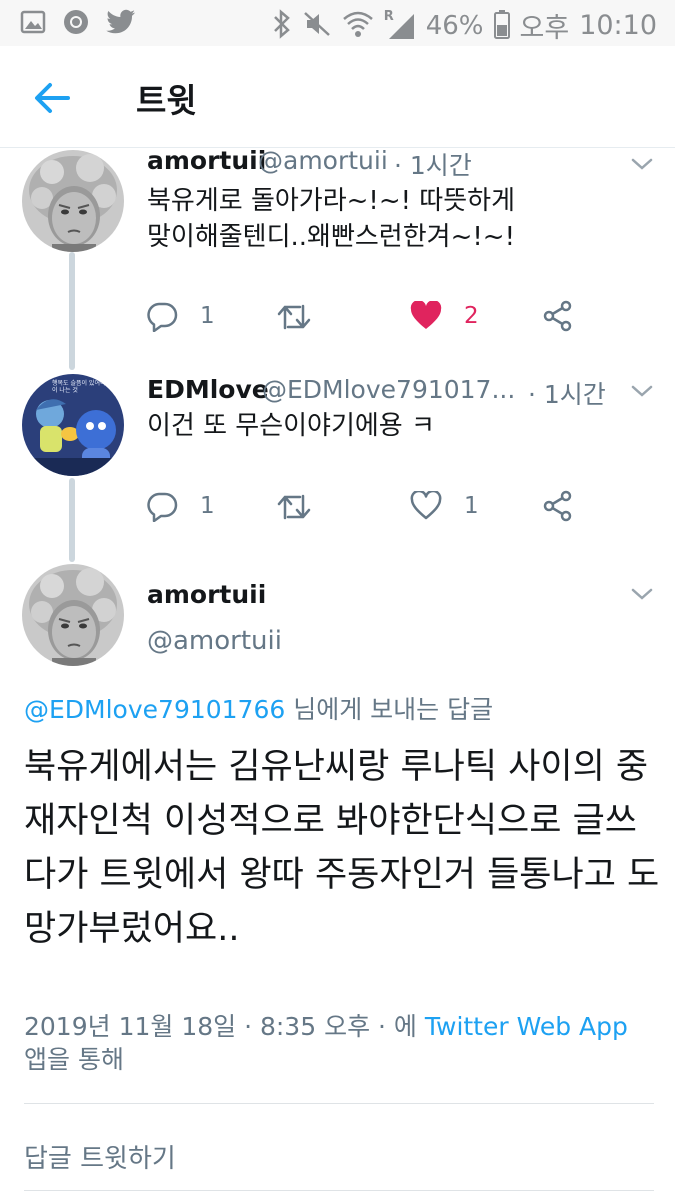 This screenshot has height=1200, width=675. I want to click on gallery-icon, so click(33, 24).